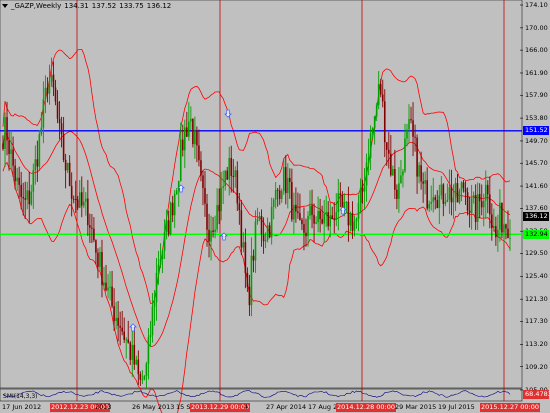 The height and width of the screenshot is (413, 550). I want to click on price-tick-label: 125.40, so click(536, 276).